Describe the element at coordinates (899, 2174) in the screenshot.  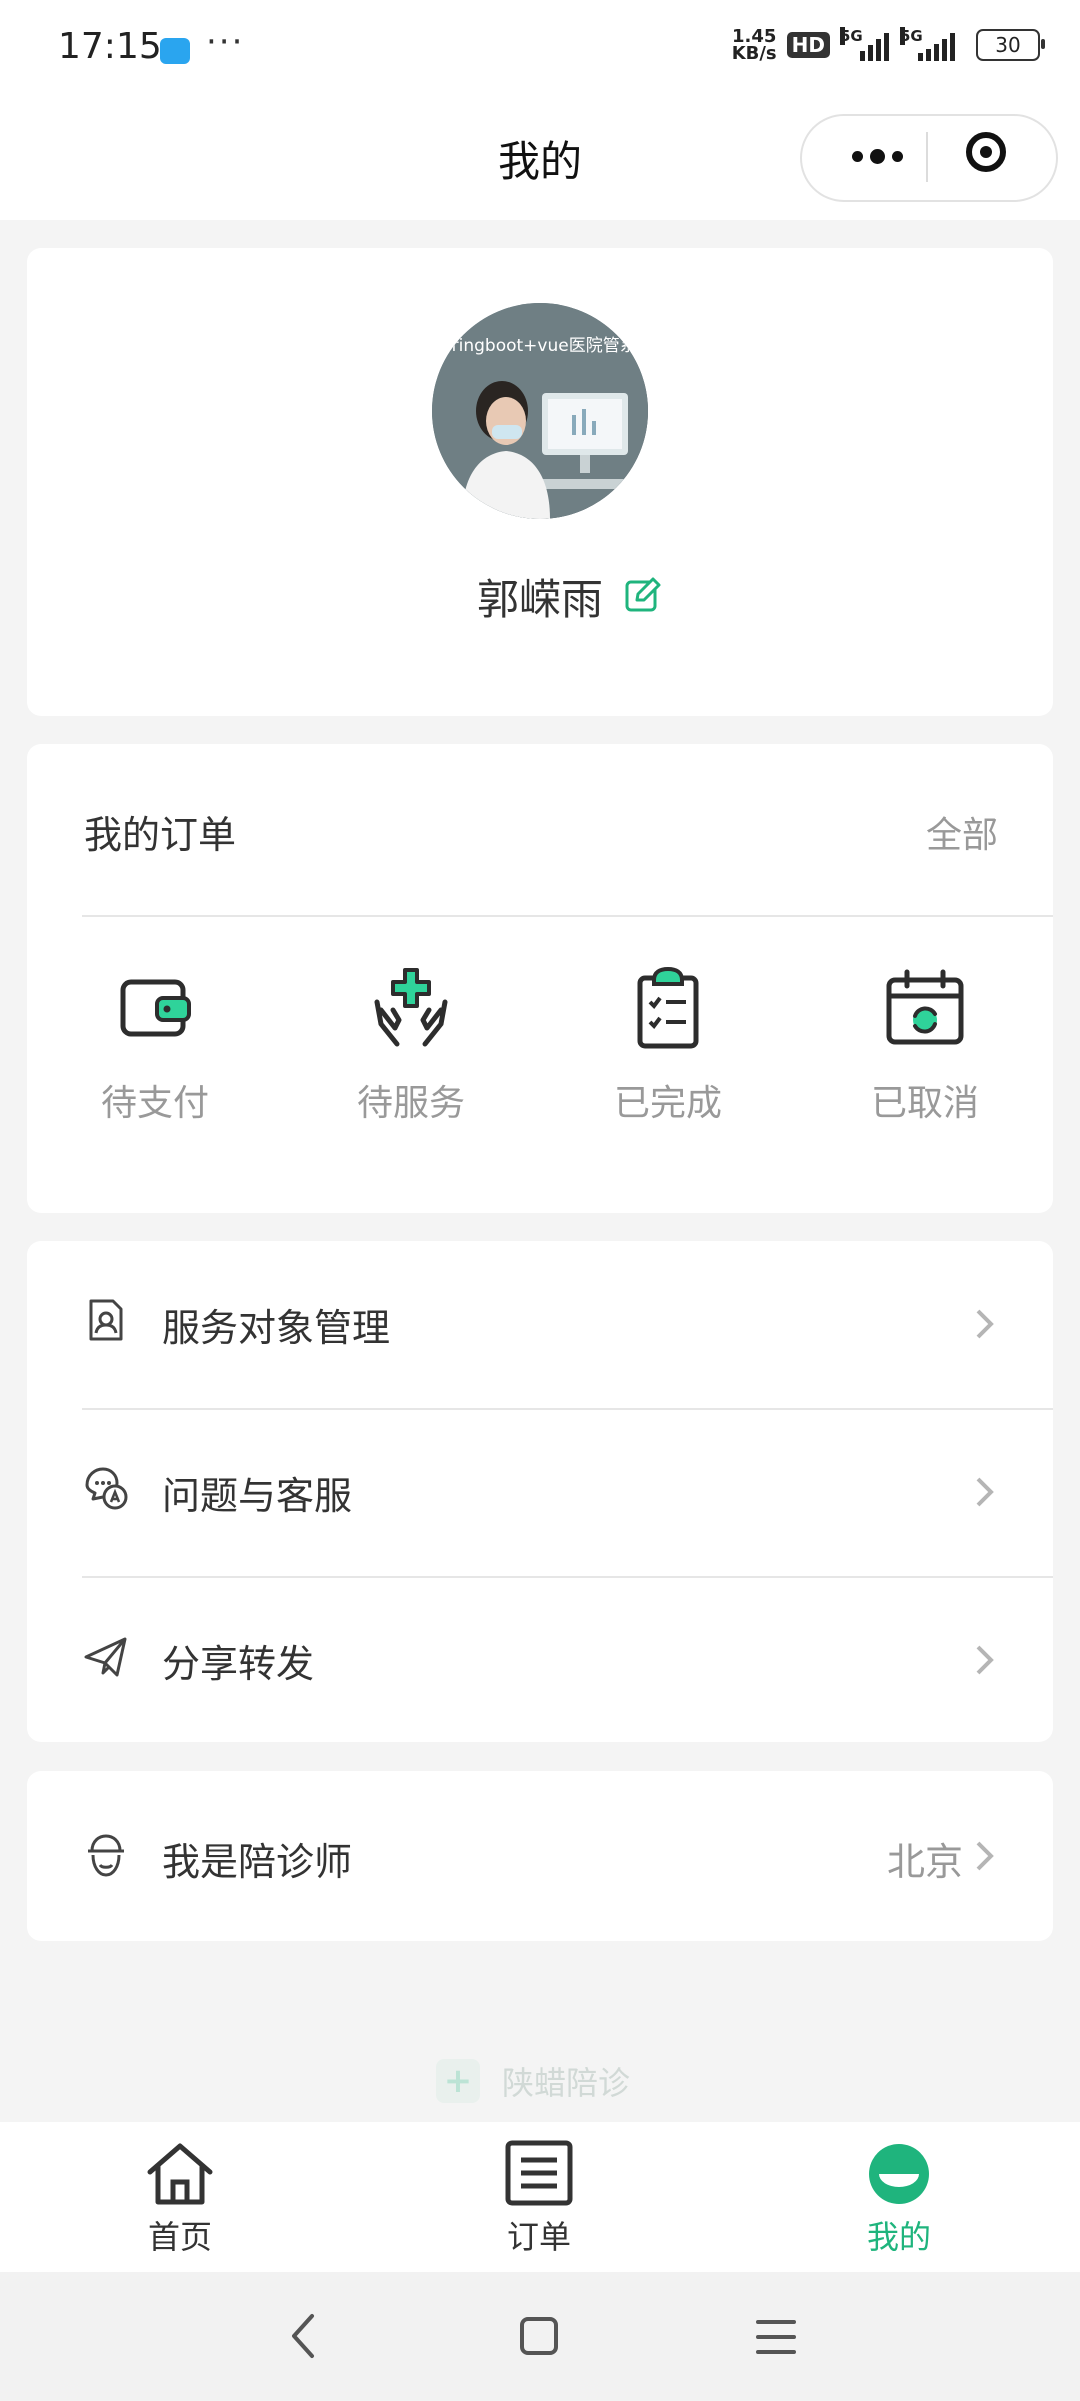
I see `profile-icon` at that location.